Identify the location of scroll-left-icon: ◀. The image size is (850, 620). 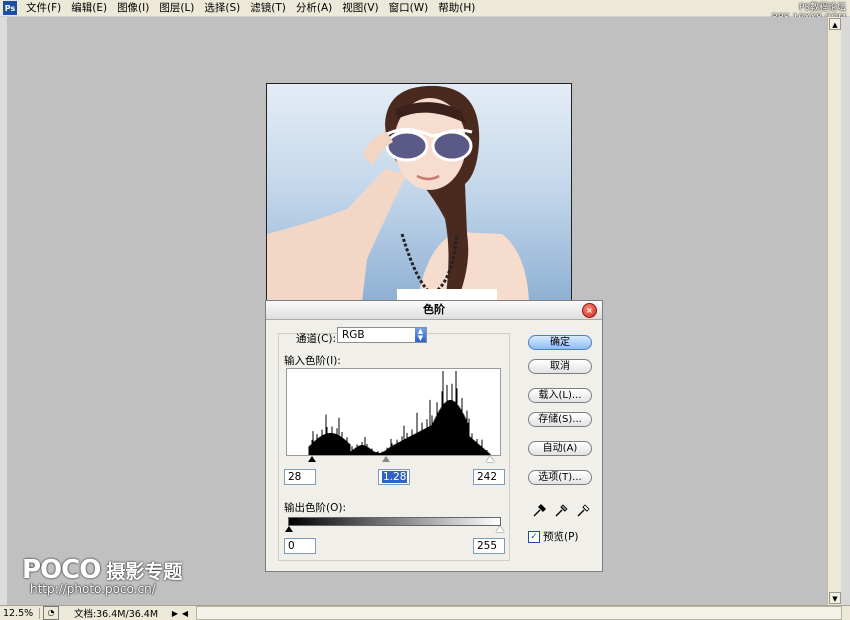
(185, 613).